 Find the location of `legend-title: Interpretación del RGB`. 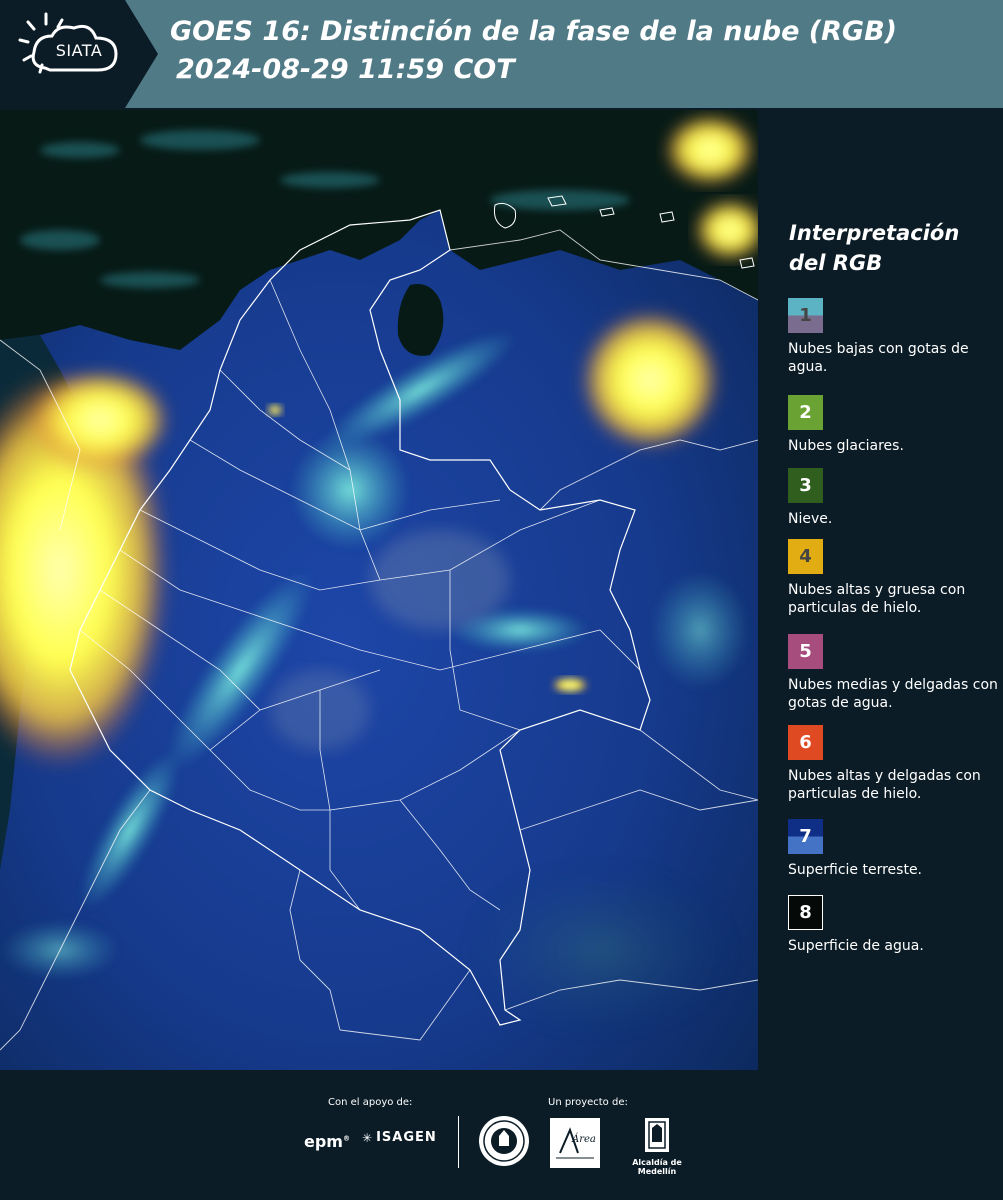

legend-title: Interpretación del RGB is located at coordinates (874, 248).